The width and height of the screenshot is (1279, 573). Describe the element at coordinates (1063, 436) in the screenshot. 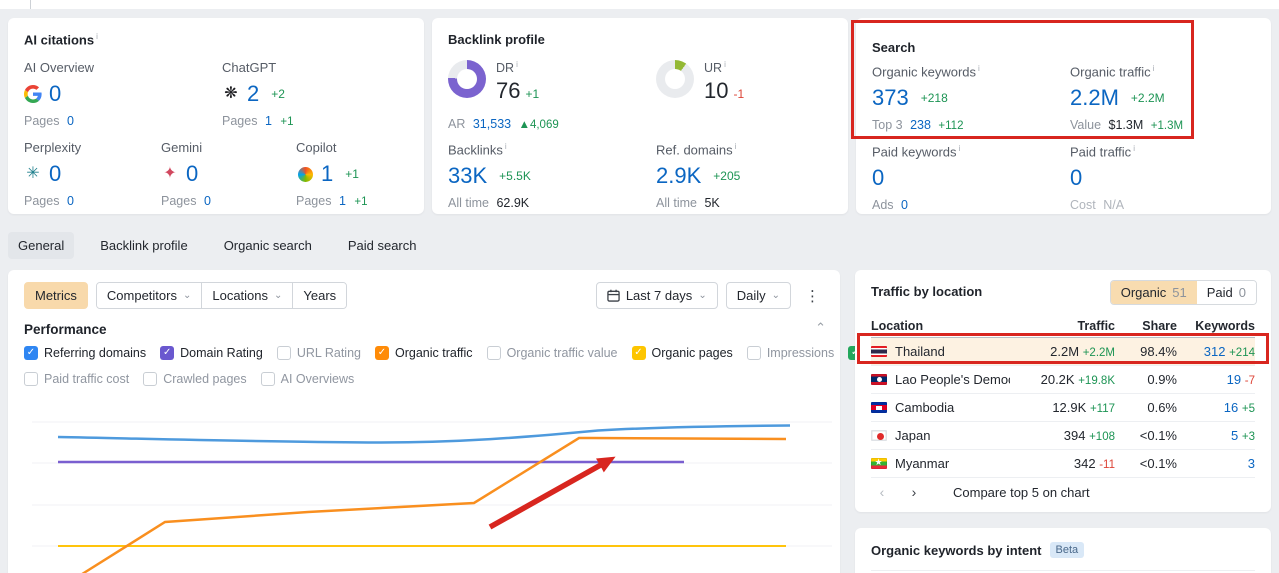

I see `table-row-japan: Japan 394 +108 <0.1% 5 +3` at that location.